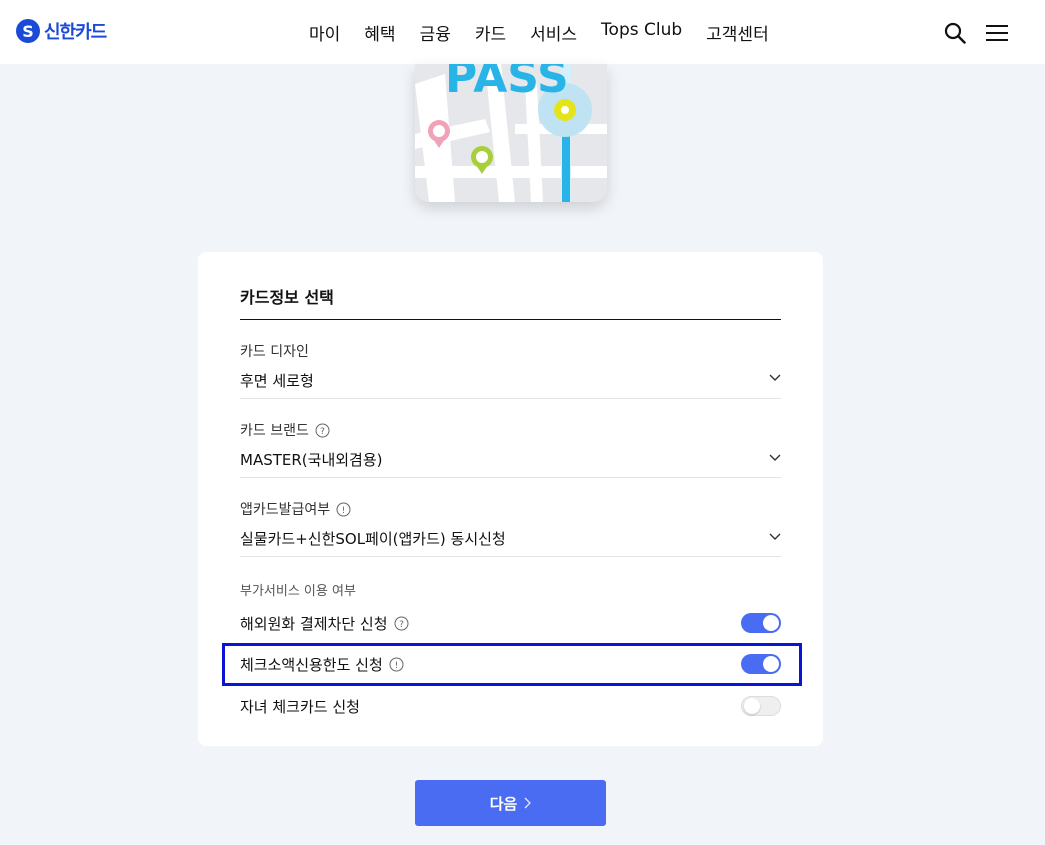  Describe the element at coordinates (510, 528) in the screenshot. I see `app-card-issue-select: 앱카드발급여부 ! 실물카드+신한SOL페이(앱카드) 동시신청` at that location.